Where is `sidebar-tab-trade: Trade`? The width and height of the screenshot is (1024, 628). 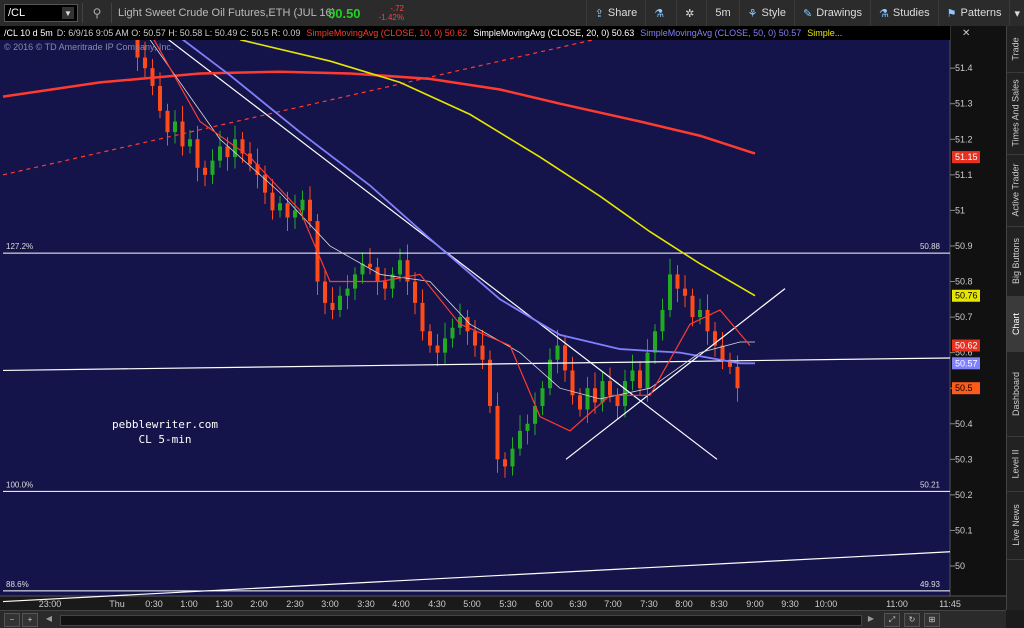 sidebar-tab-trade: Trade is located at coordinates (1015, 49).